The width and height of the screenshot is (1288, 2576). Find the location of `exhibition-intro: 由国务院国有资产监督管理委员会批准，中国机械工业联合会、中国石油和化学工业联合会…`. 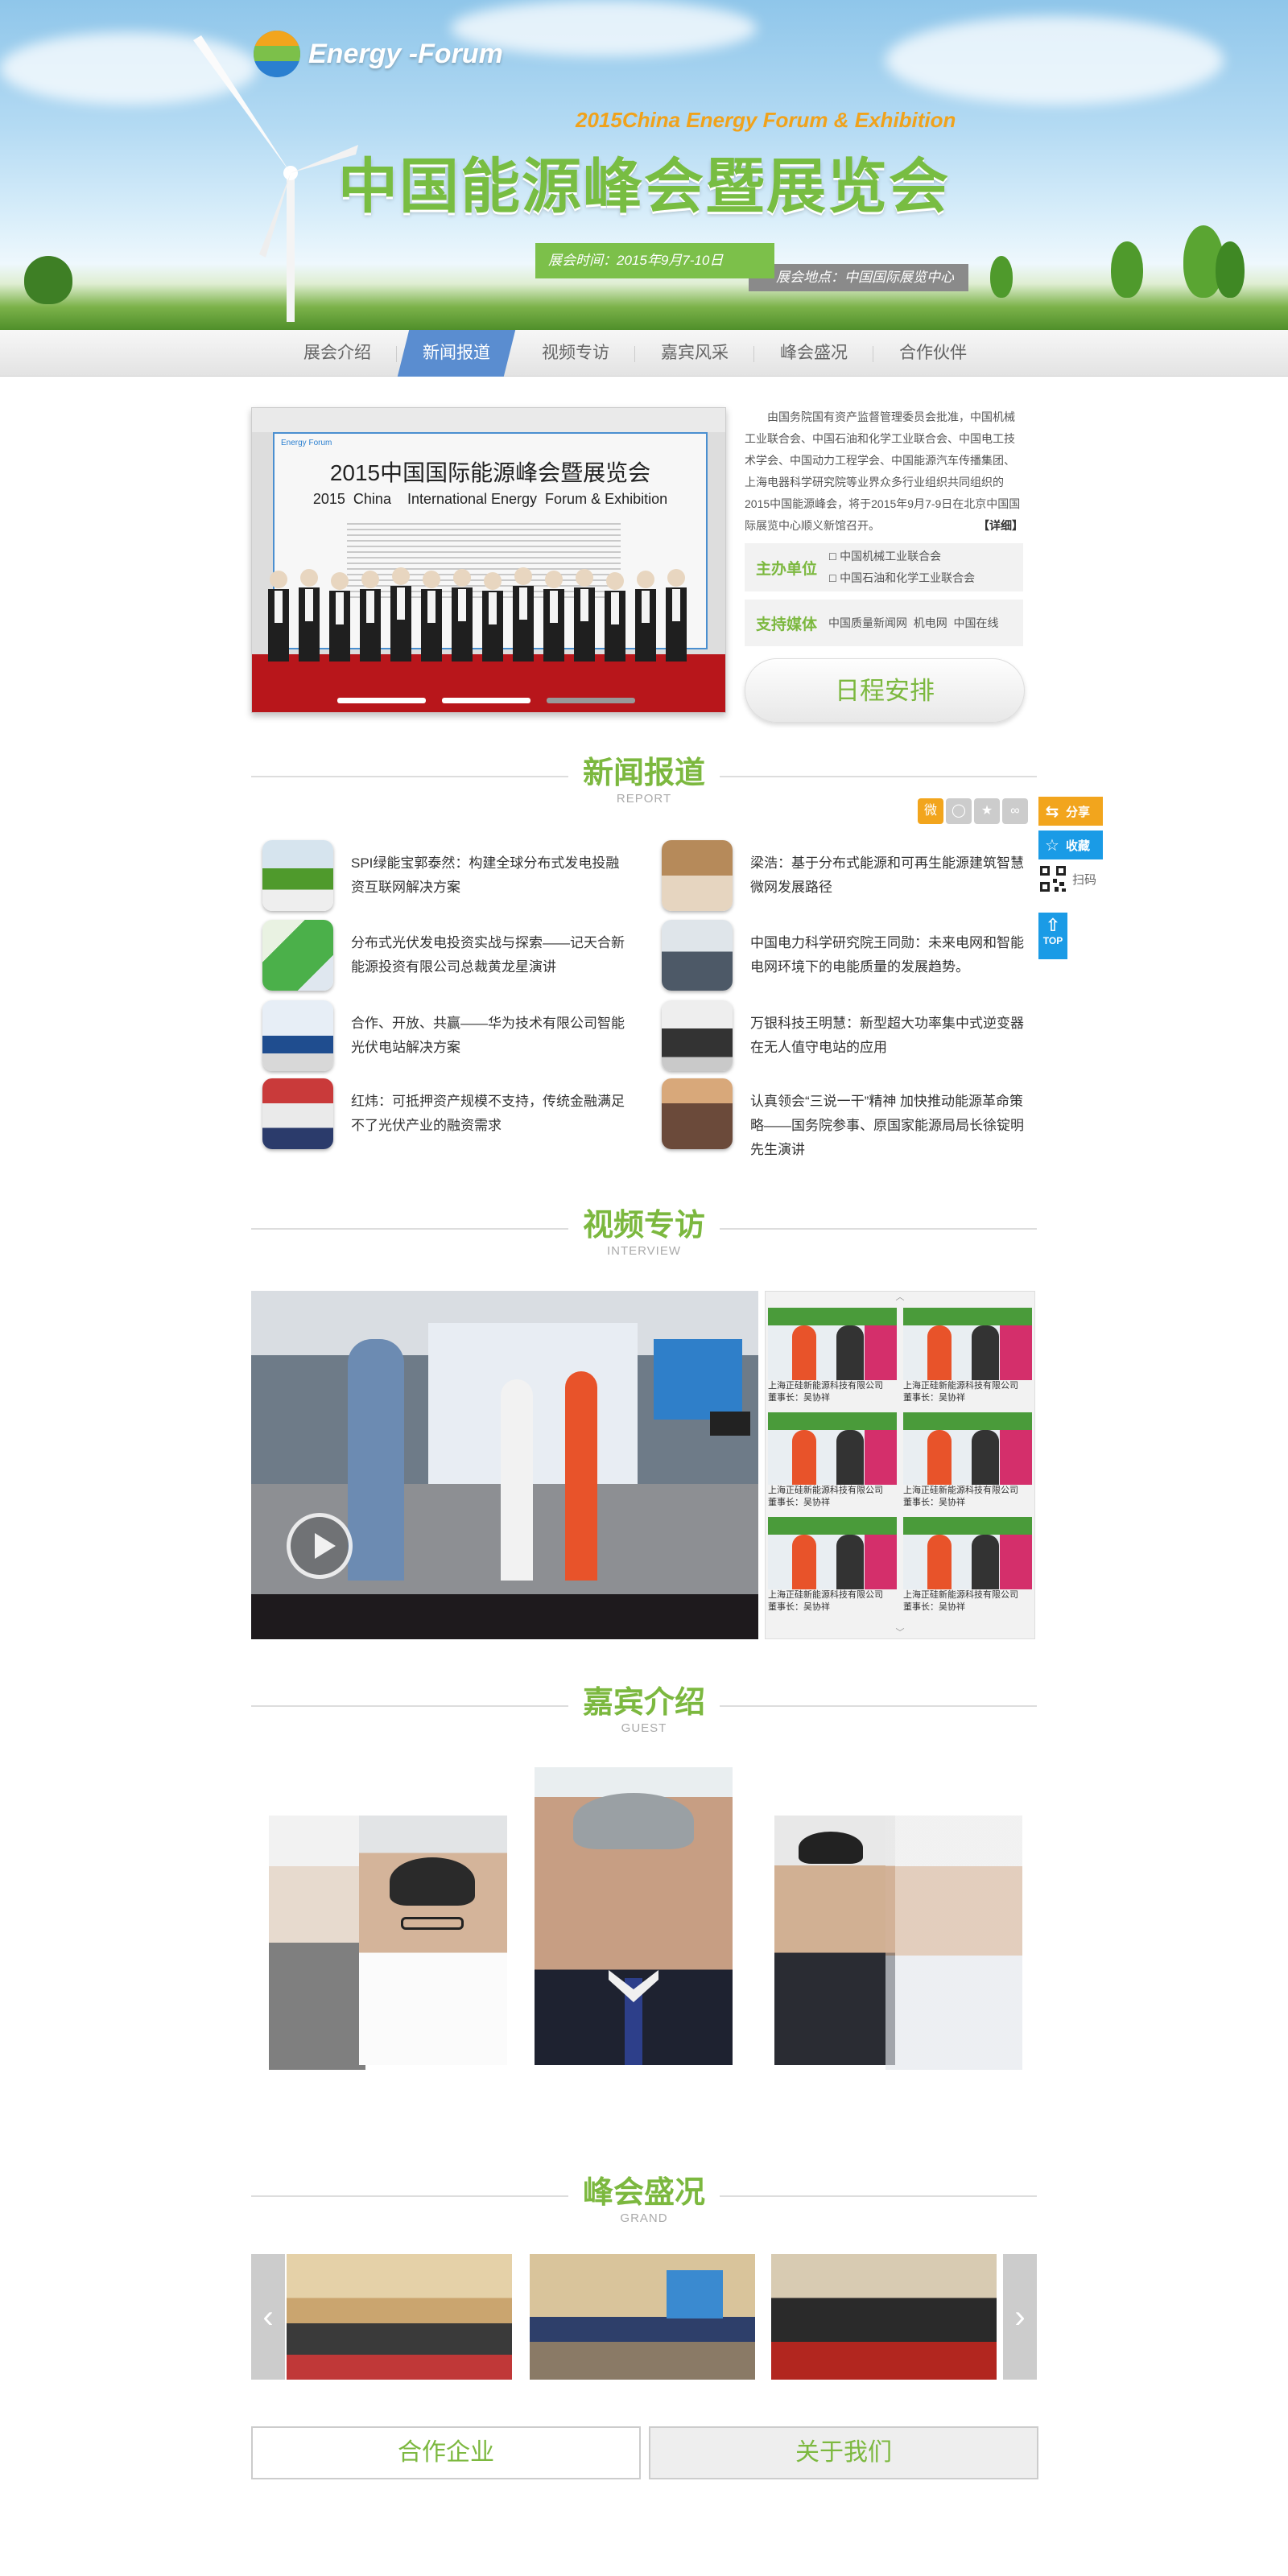

exhibition-intro: 由国务院国有资产监督管理委员会批准，中国机械工业联合会、中国石油和化学工业联合会… is located at coordinates (884, 471).